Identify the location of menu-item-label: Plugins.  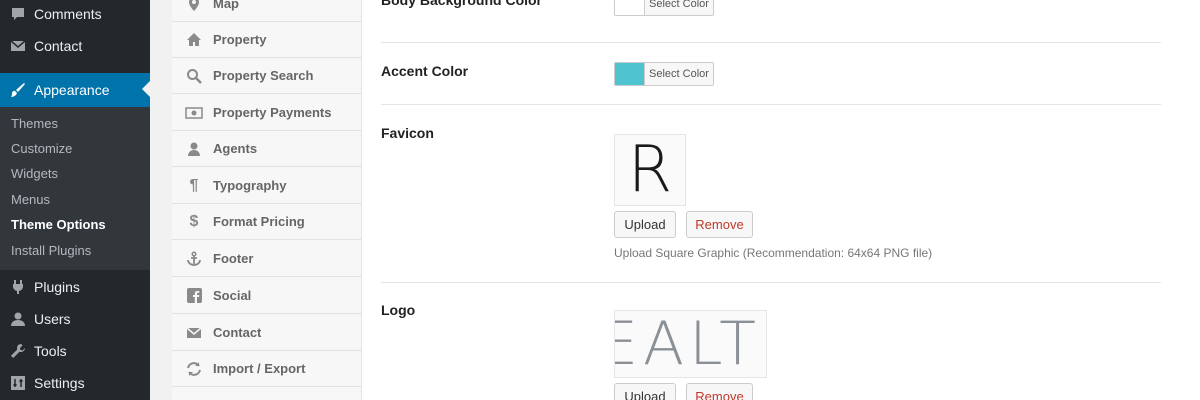
(57, 287).